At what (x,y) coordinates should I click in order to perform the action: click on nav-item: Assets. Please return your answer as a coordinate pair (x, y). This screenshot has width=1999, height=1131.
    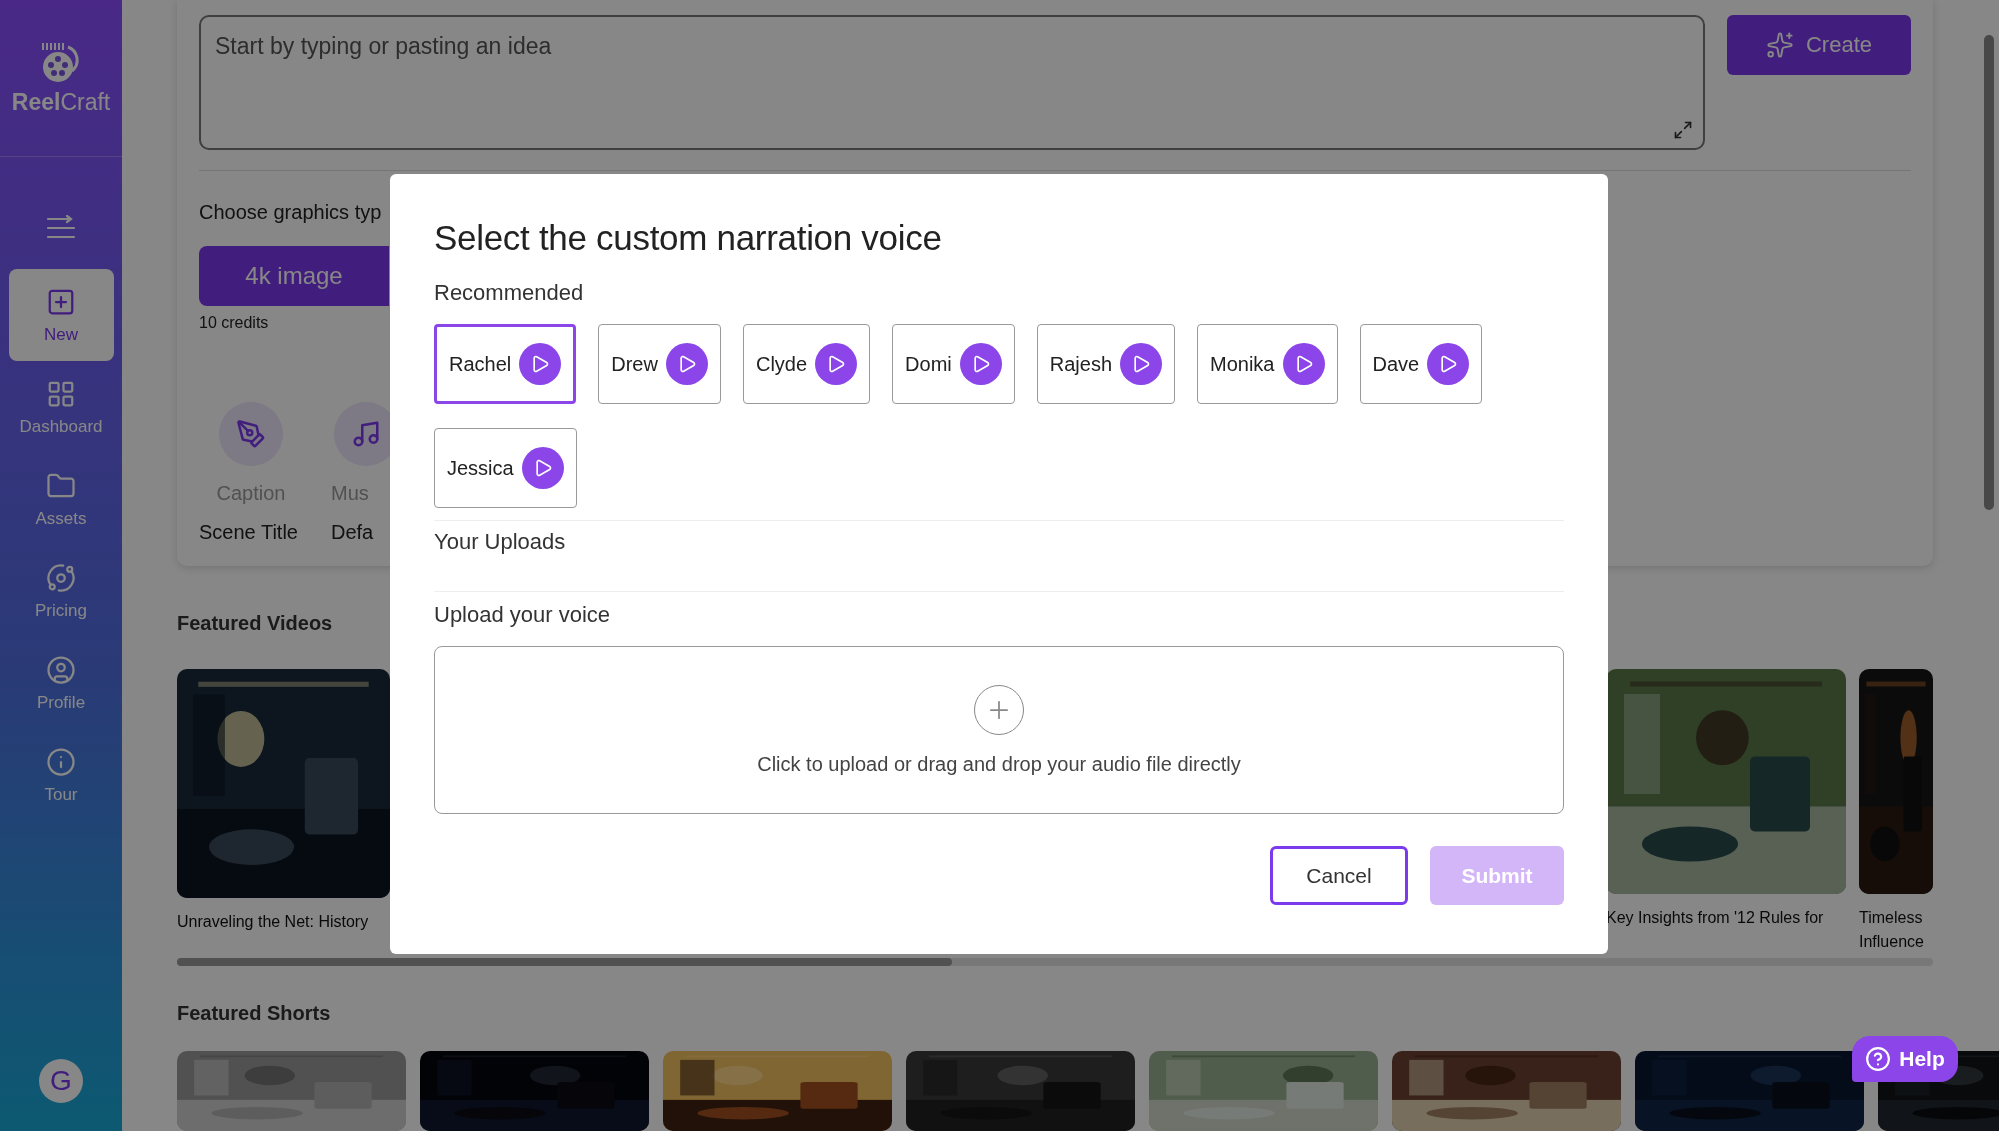
    Looking at the image, I should click on (61, 499).